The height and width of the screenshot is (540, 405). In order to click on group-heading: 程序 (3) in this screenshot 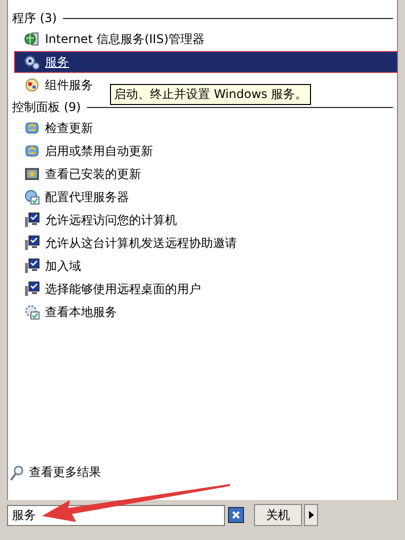, I will do `click(34, 18)`.